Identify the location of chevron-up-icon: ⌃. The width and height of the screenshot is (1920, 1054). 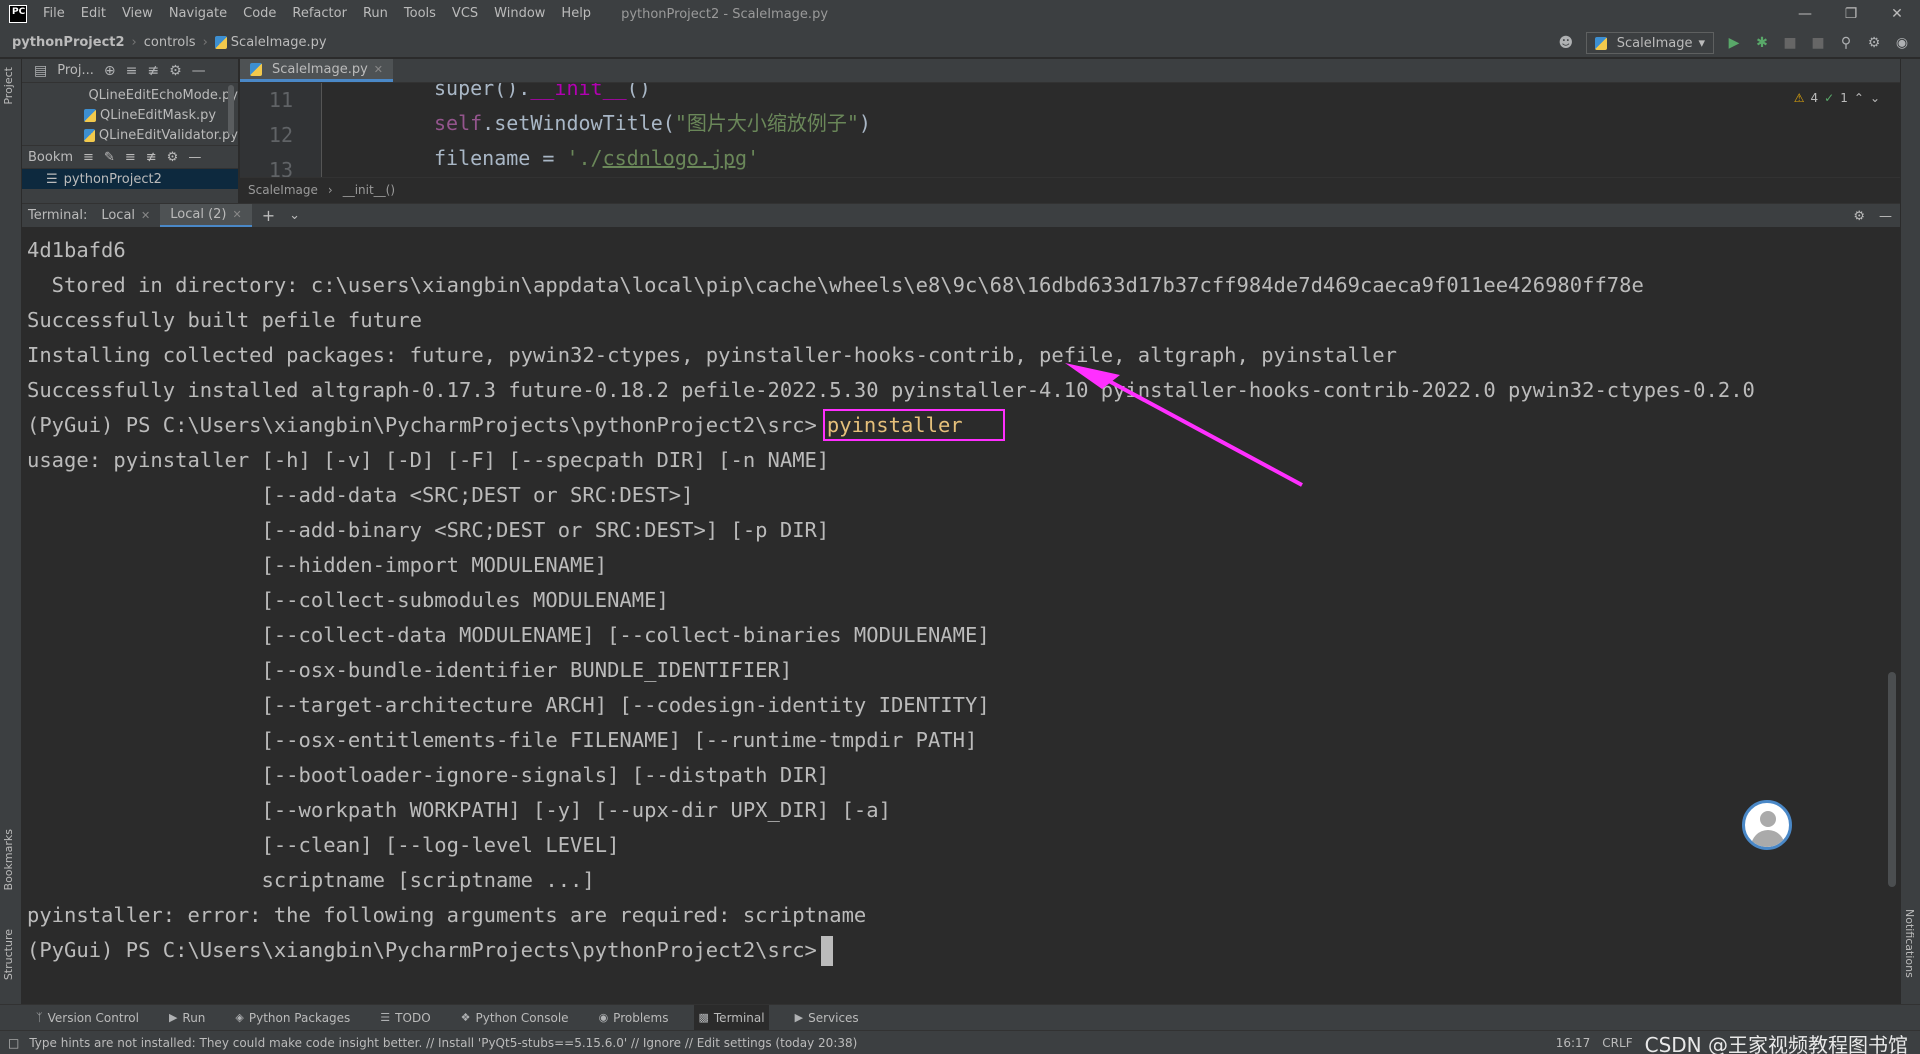
(1859, 98).